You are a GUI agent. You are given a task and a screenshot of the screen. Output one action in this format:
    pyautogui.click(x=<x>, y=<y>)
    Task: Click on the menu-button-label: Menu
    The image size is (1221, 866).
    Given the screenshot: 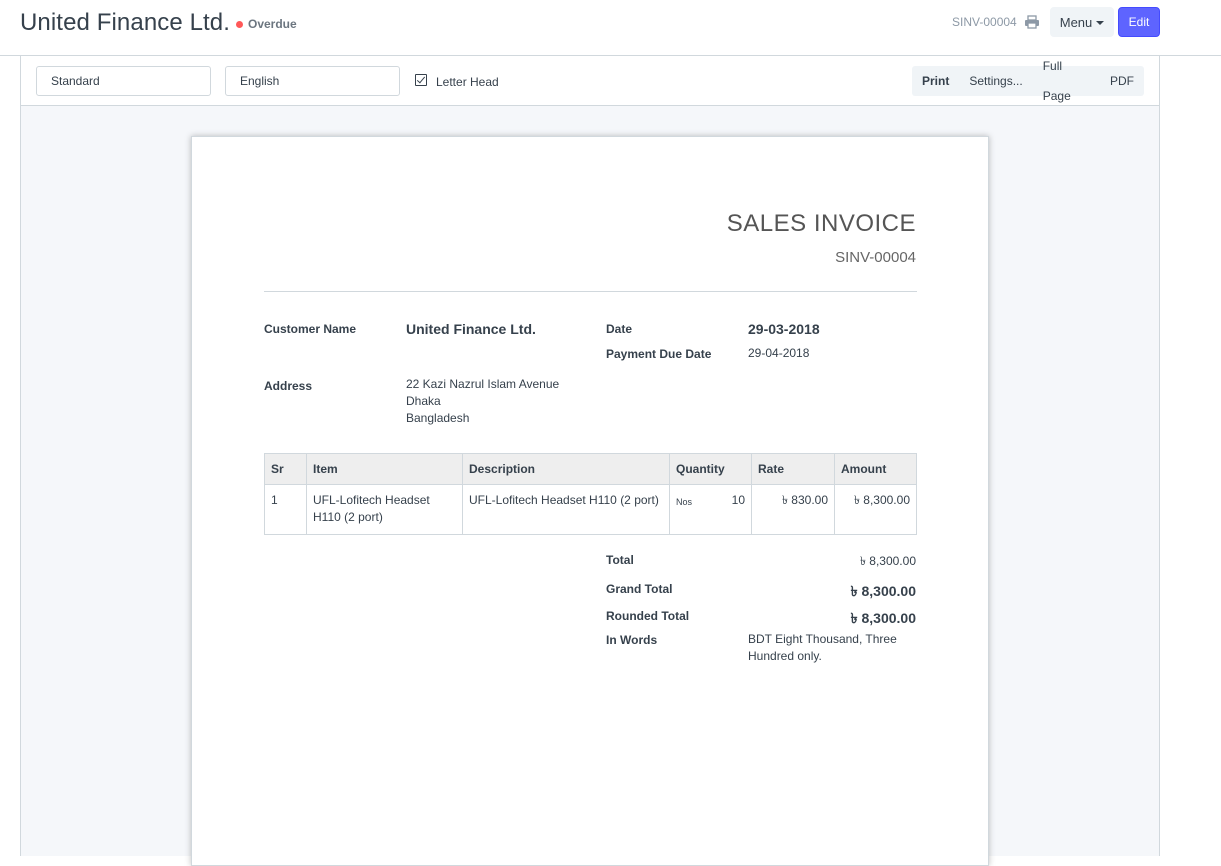 What is the action you would take?
    pyautogui.click(x=1076, y=22)
    